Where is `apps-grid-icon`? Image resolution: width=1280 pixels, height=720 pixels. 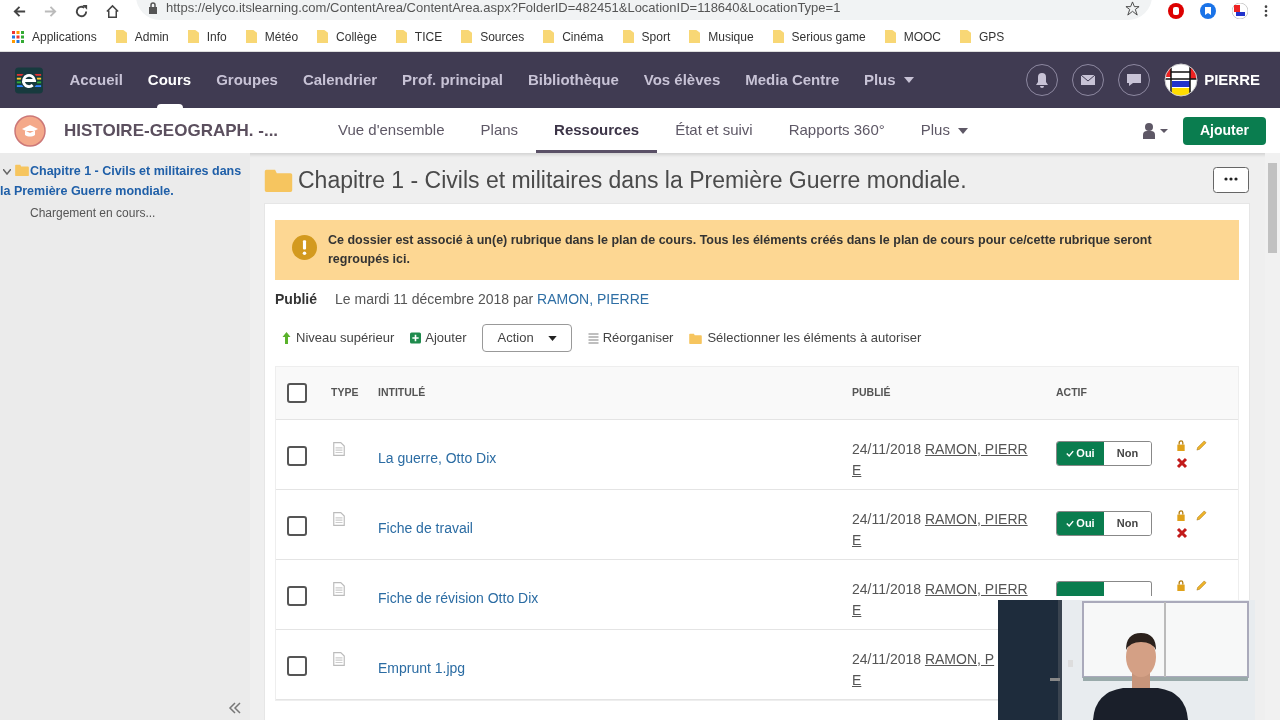
apps-grid-icon is located at coordinates (18, 36).